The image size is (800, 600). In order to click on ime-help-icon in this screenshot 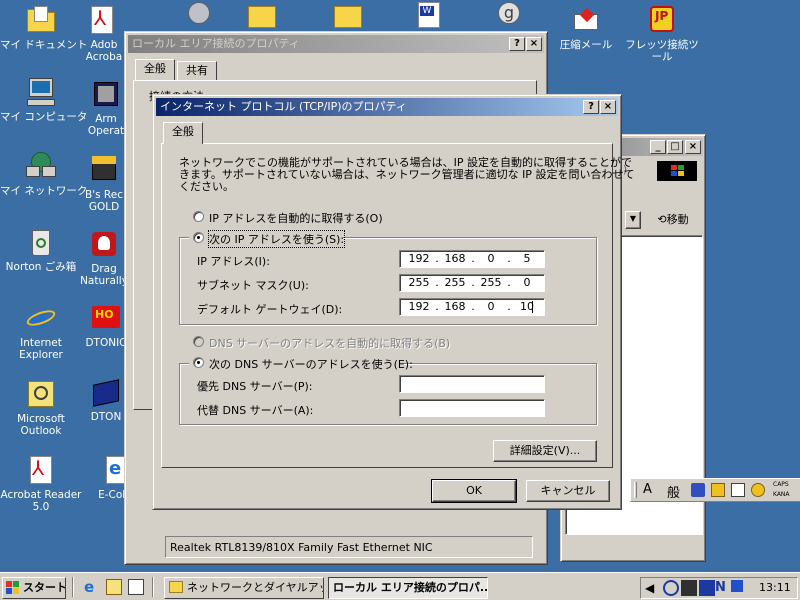, I will do `click(758, 490)`.